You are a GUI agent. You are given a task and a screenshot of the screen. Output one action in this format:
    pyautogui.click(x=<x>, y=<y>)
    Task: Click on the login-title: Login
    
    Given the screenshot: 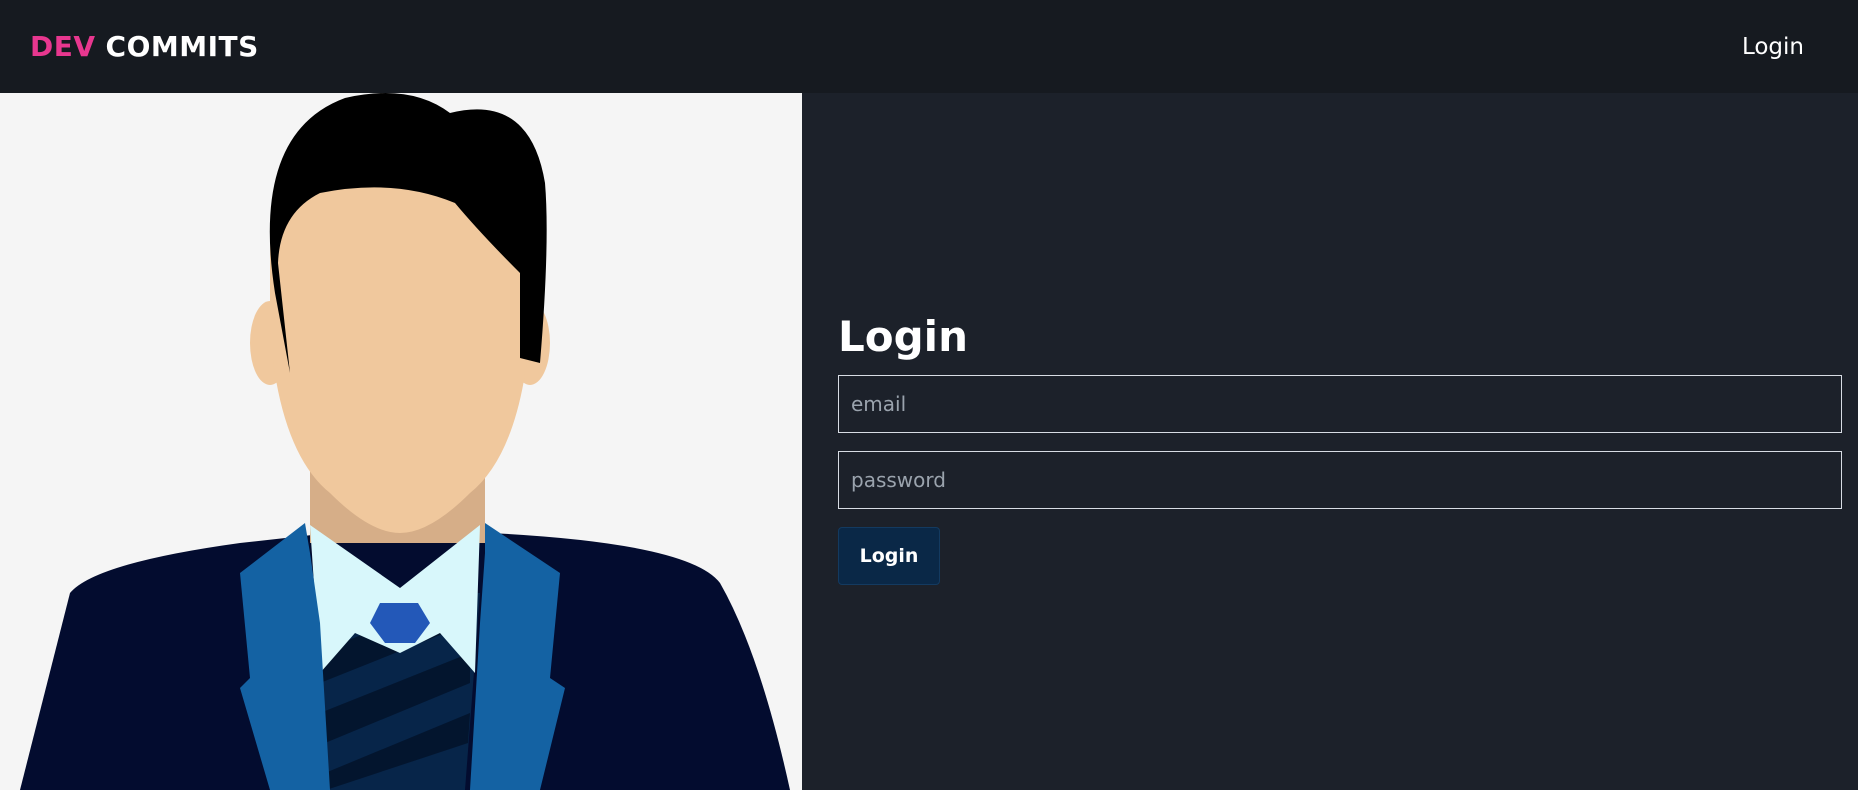 What is the action you would take?
    pyautogui.click(x=903, y=336)
    